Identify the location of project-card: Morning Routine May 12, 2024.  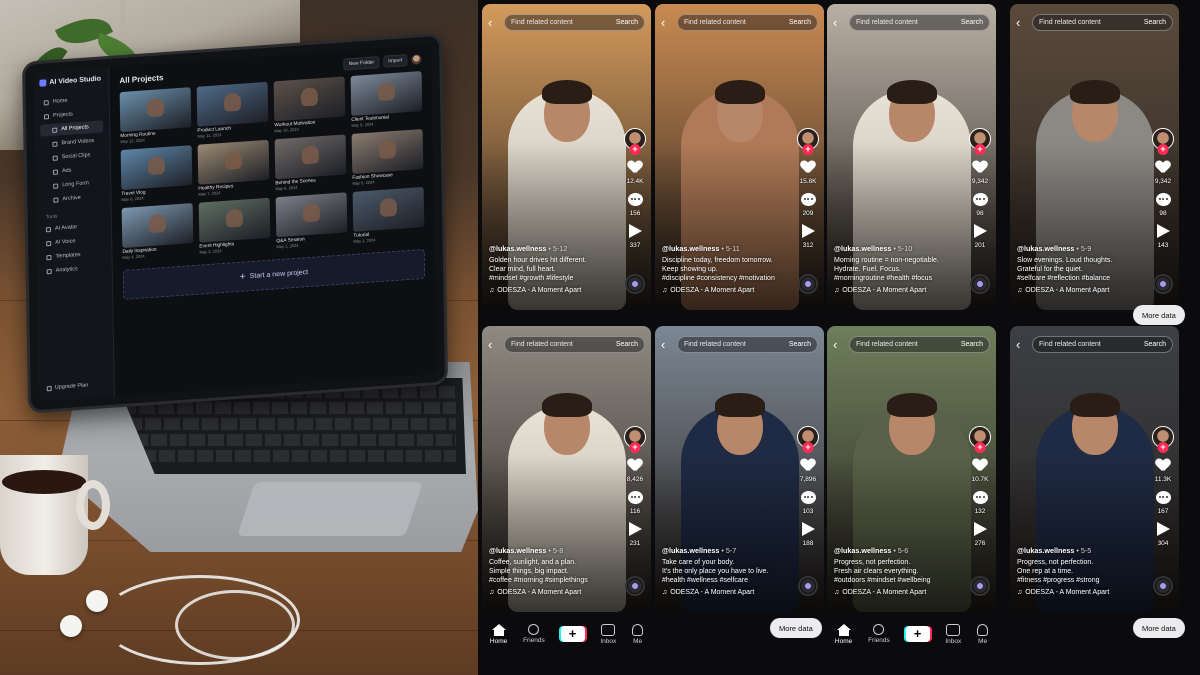
(155, 115).